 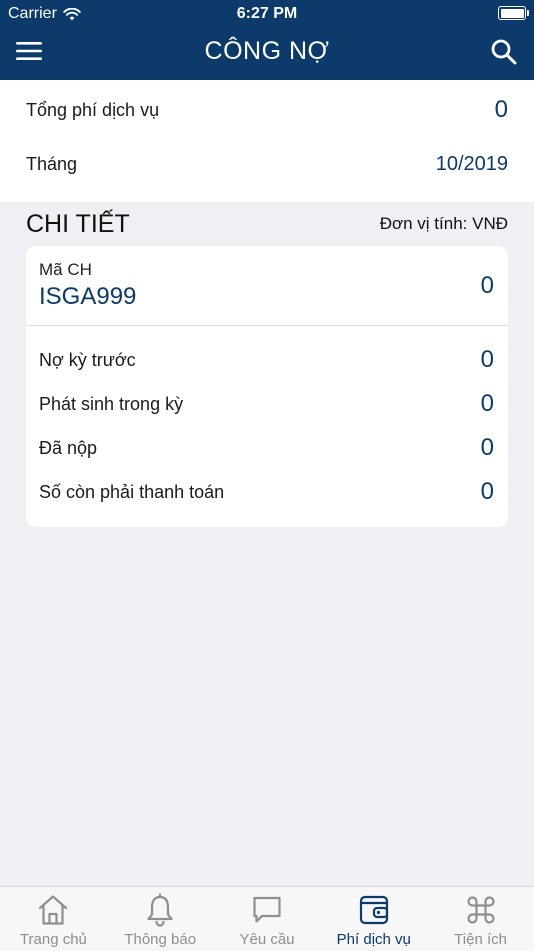 What do you see at coordinates (266, 448) in the screenshot?
I see `detail-row-paid: Đã nộp 0` at bounding box center [266, 448].